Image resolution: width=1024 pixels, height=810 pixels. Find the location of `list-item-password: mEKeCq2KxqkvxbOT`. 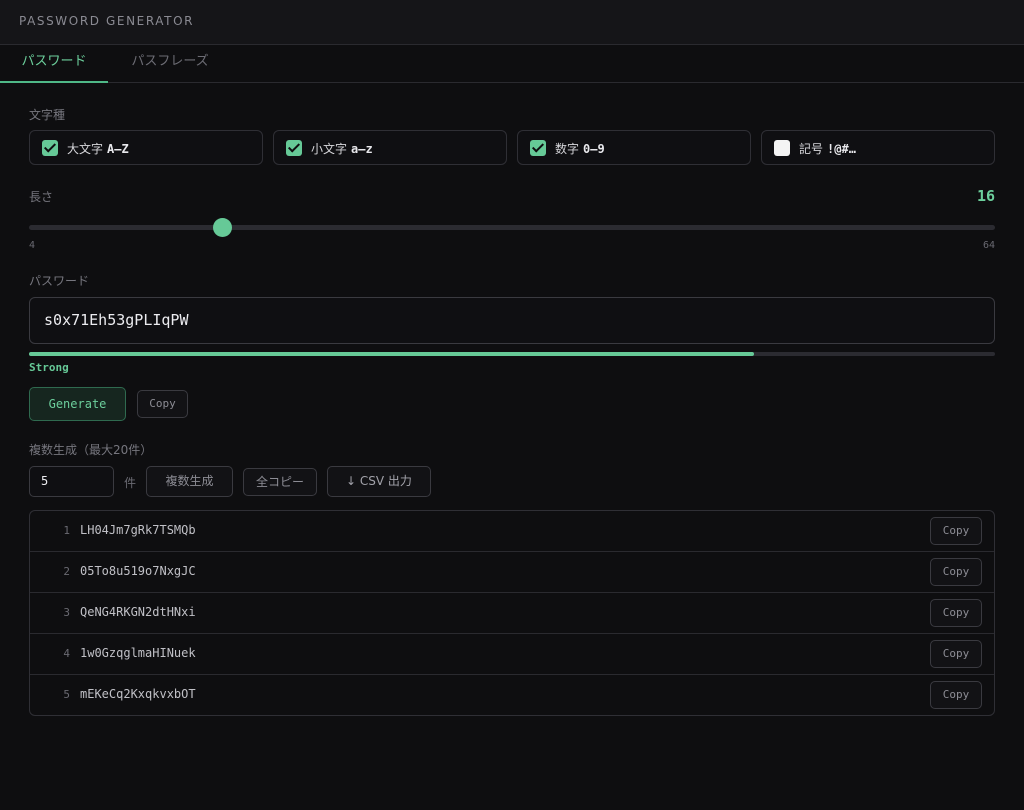

list-item-password: mEKeCq2KxqkvxbOT is located at coordinates (138, 694).